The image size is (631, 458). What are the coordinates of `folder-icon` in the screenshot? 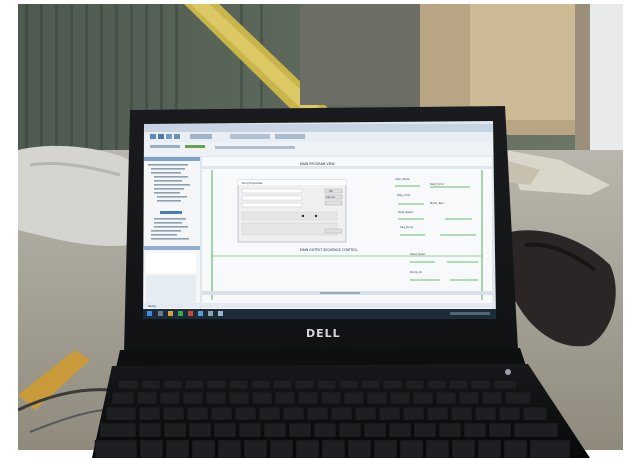 It's located at (170, 313).